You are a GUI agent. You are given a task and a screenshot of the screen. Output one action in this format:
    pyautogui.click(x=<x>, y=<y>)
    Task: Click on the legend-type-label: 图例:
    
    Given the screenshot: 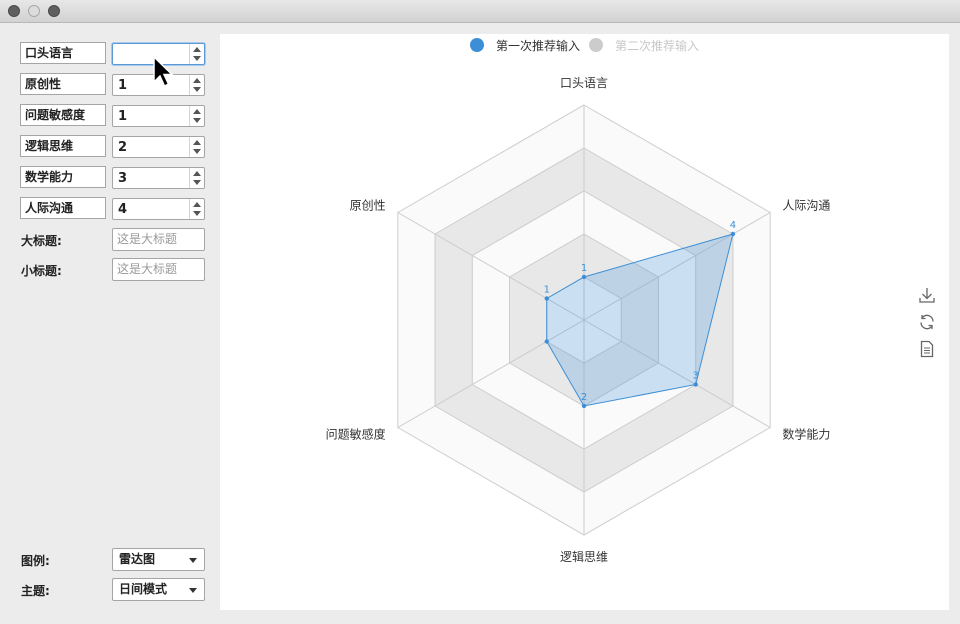 What is the action you would take?
    pyautogui.click(x=35, y=561)
    